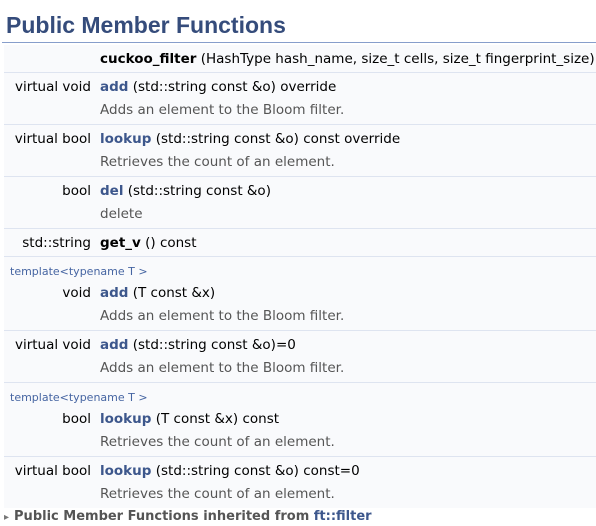 This screenshot has width=596, height=526. Describe the element at coordinates (172, 293) in the screenshot. I see `function-signature: (T const &x)` at that location.